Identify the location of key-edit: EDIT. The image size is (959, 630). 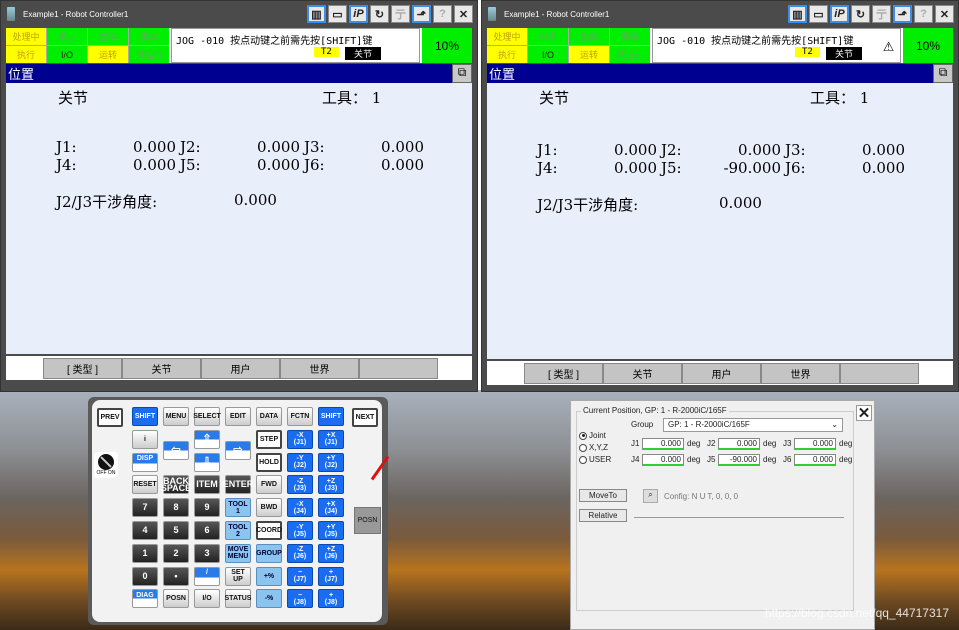
(238, 416).